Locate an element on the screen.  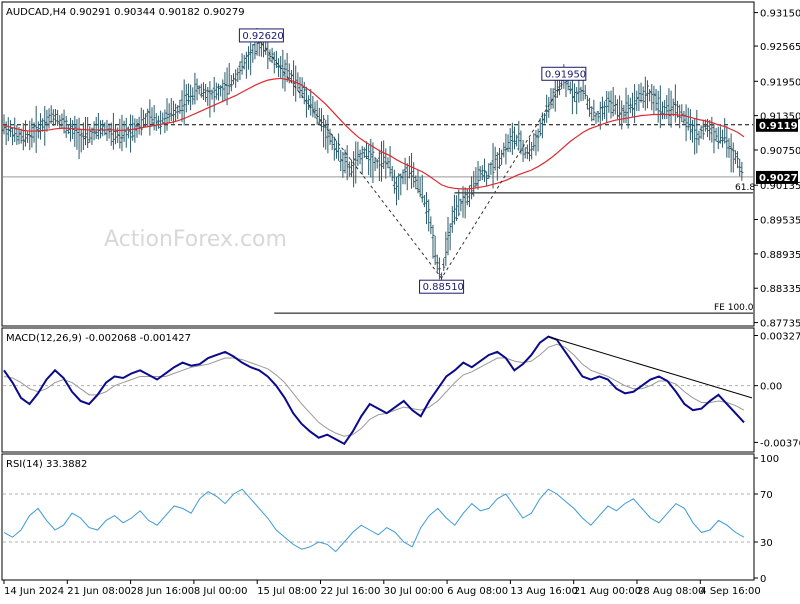
time-tick-label: 21 Jun 08:00 is located at coordinates (99, 591).